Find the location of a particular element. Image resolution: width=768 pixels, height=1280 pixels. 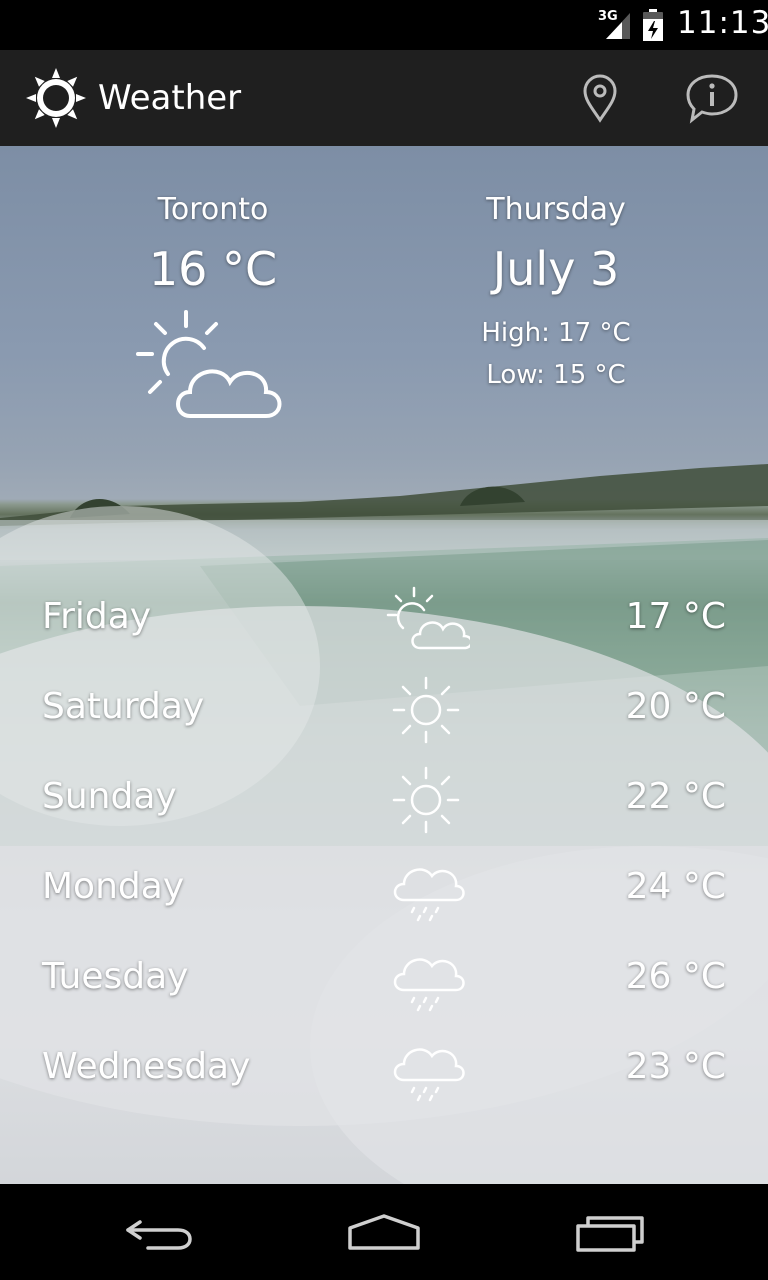

forecast-day: Friday is located at coordinates (97, 616).